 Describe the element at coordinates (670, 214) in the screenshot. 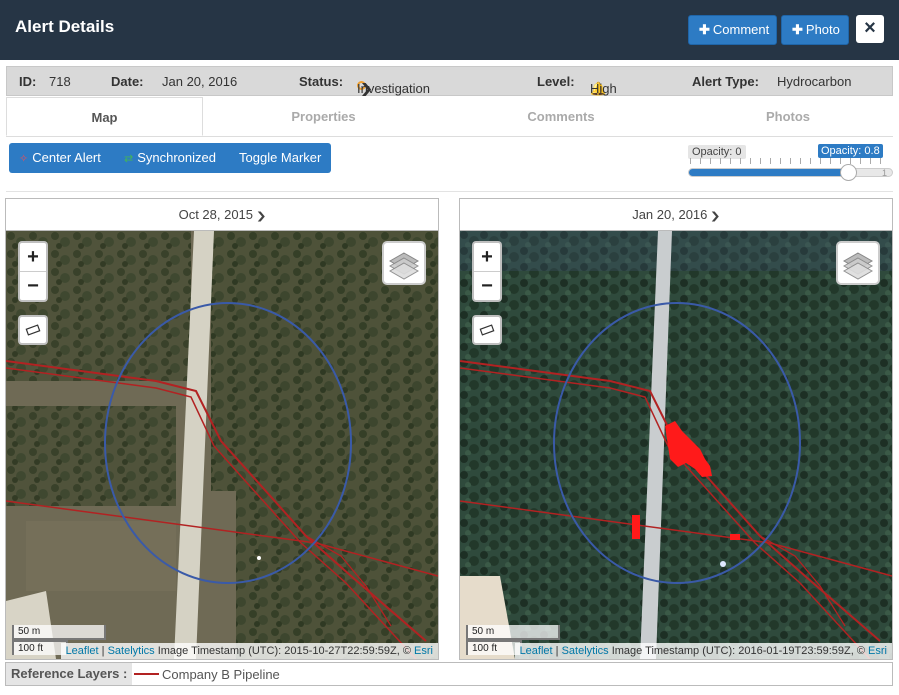

I see `map-date-after: Jan 20, 2016` at that location.